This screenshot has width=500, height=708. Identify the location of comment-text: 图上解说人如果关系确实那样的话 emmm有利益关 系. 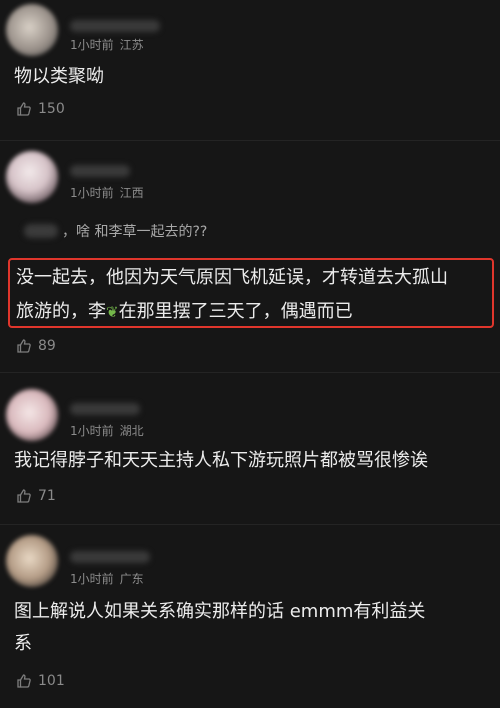
(254, 628).